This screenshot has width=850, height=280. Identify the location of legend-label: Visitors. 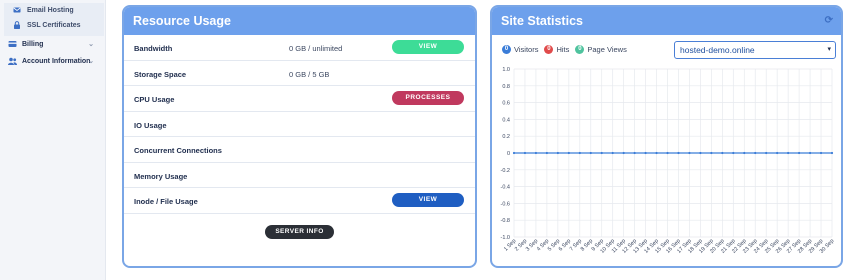
(526, 49).